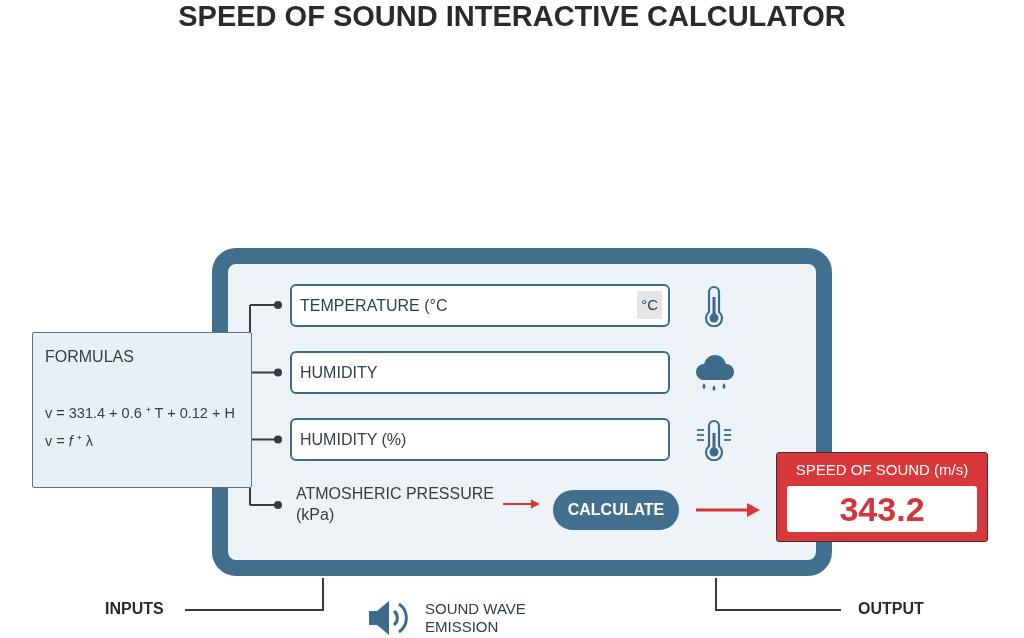 The height and width of the screenshot is (638, 1024). What do you see at coordinates (616, 510) in the screenshot?
I see `calculate-button: CALCULATE` at bounding box center [616, 510].